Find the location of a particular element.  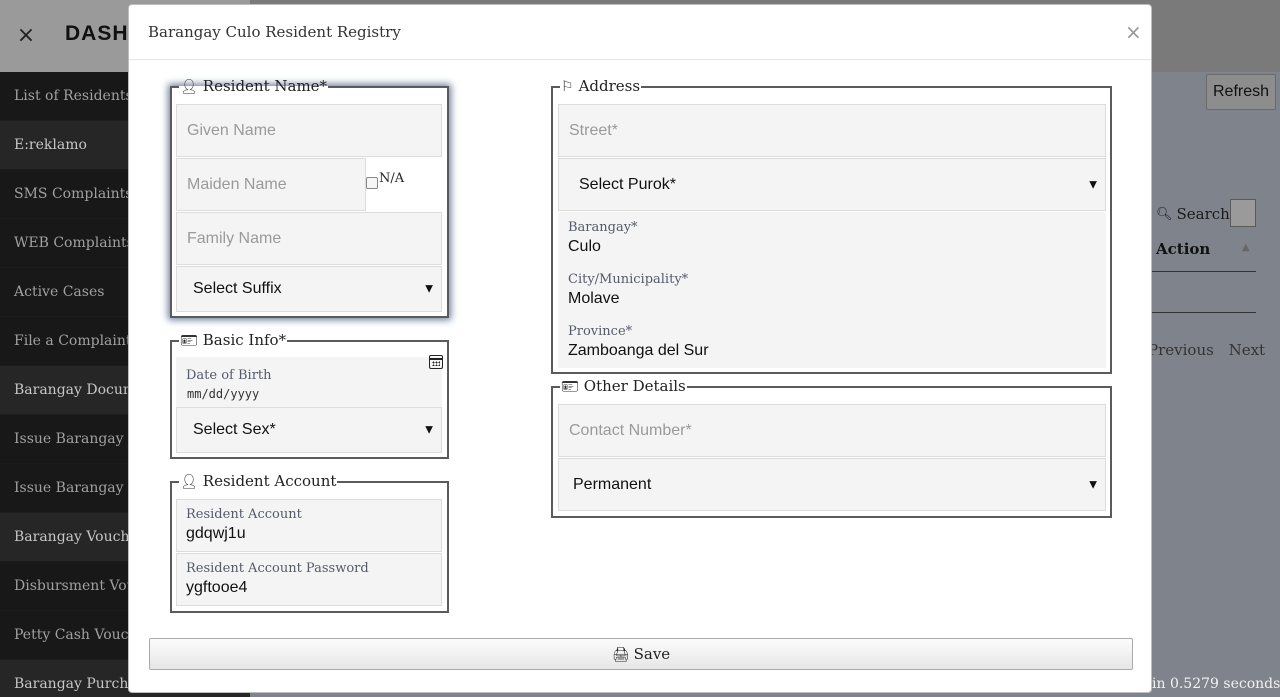

city-value: Molave is located at coordinates (594, 298).